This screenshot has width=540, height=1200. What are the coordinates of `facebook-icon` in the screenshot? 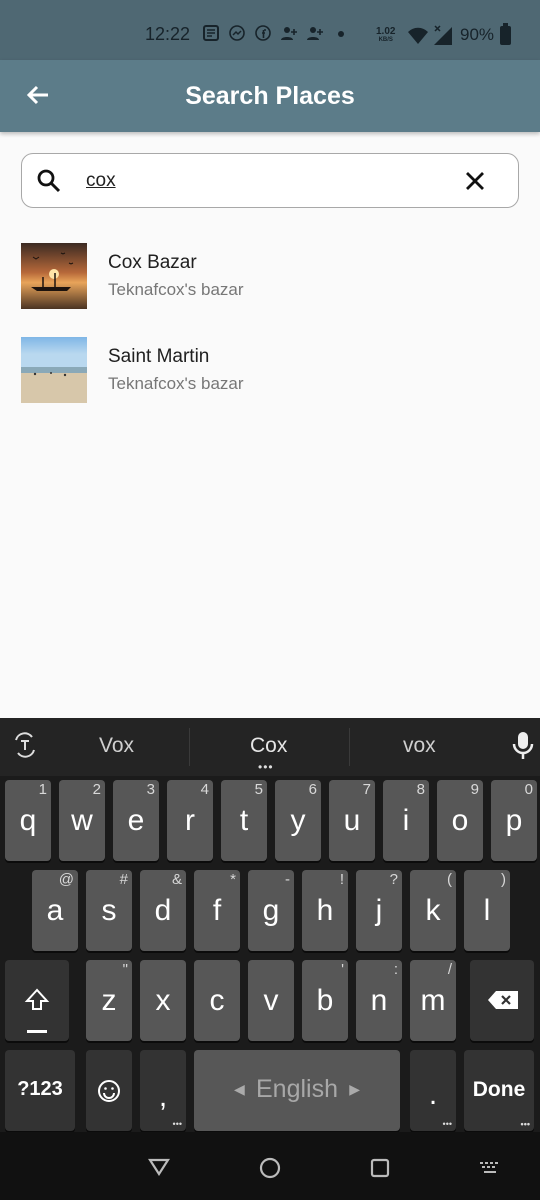 It's located at (263, 34).